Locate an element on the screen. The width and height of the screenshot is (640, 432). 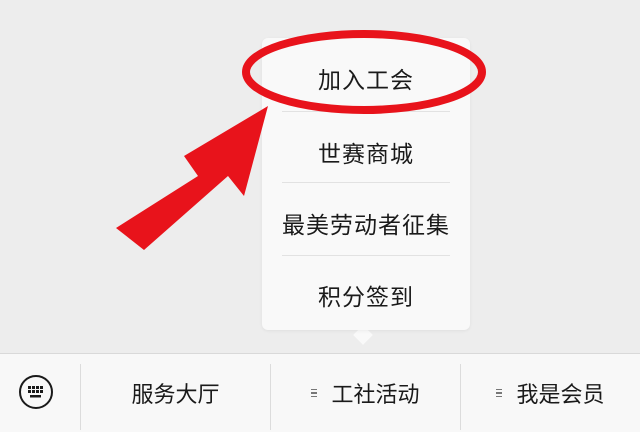
highlight-ellipse is located at coordinates (364, 72).